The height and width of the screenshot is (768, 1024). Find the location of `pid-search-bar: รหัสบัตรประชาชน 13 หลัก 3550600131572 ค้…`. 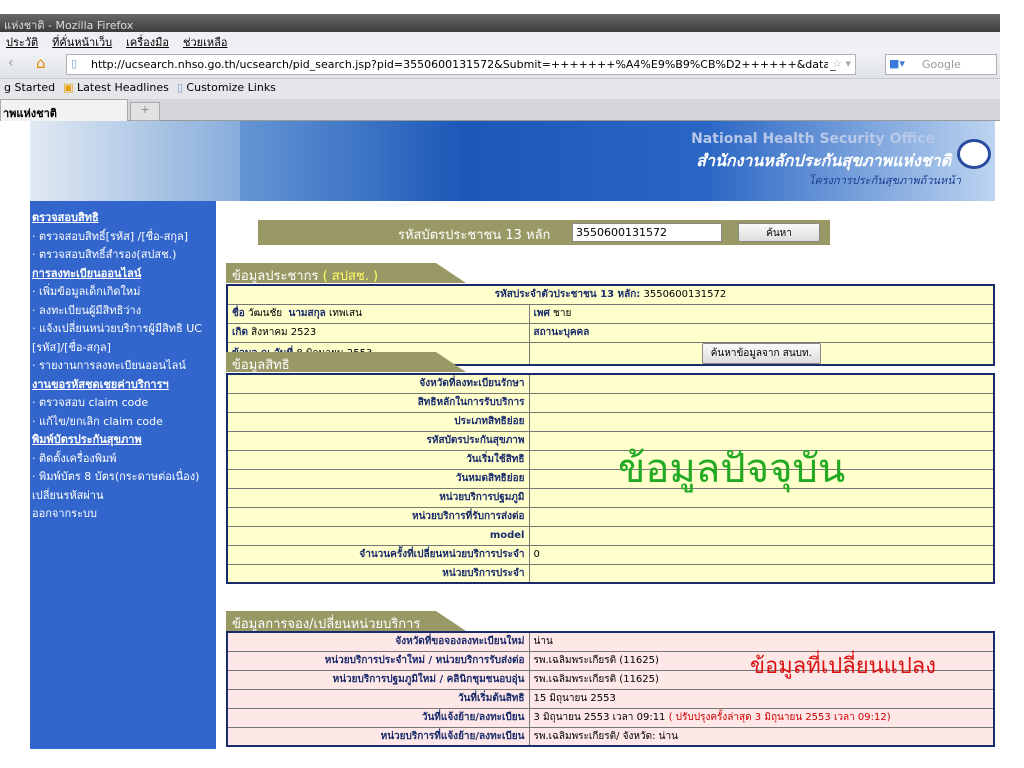

pid-search-bar: รหัสบัตรประชาชน 13 หลัก 3550600131572 ค้… is located at coordinates (544, 232).